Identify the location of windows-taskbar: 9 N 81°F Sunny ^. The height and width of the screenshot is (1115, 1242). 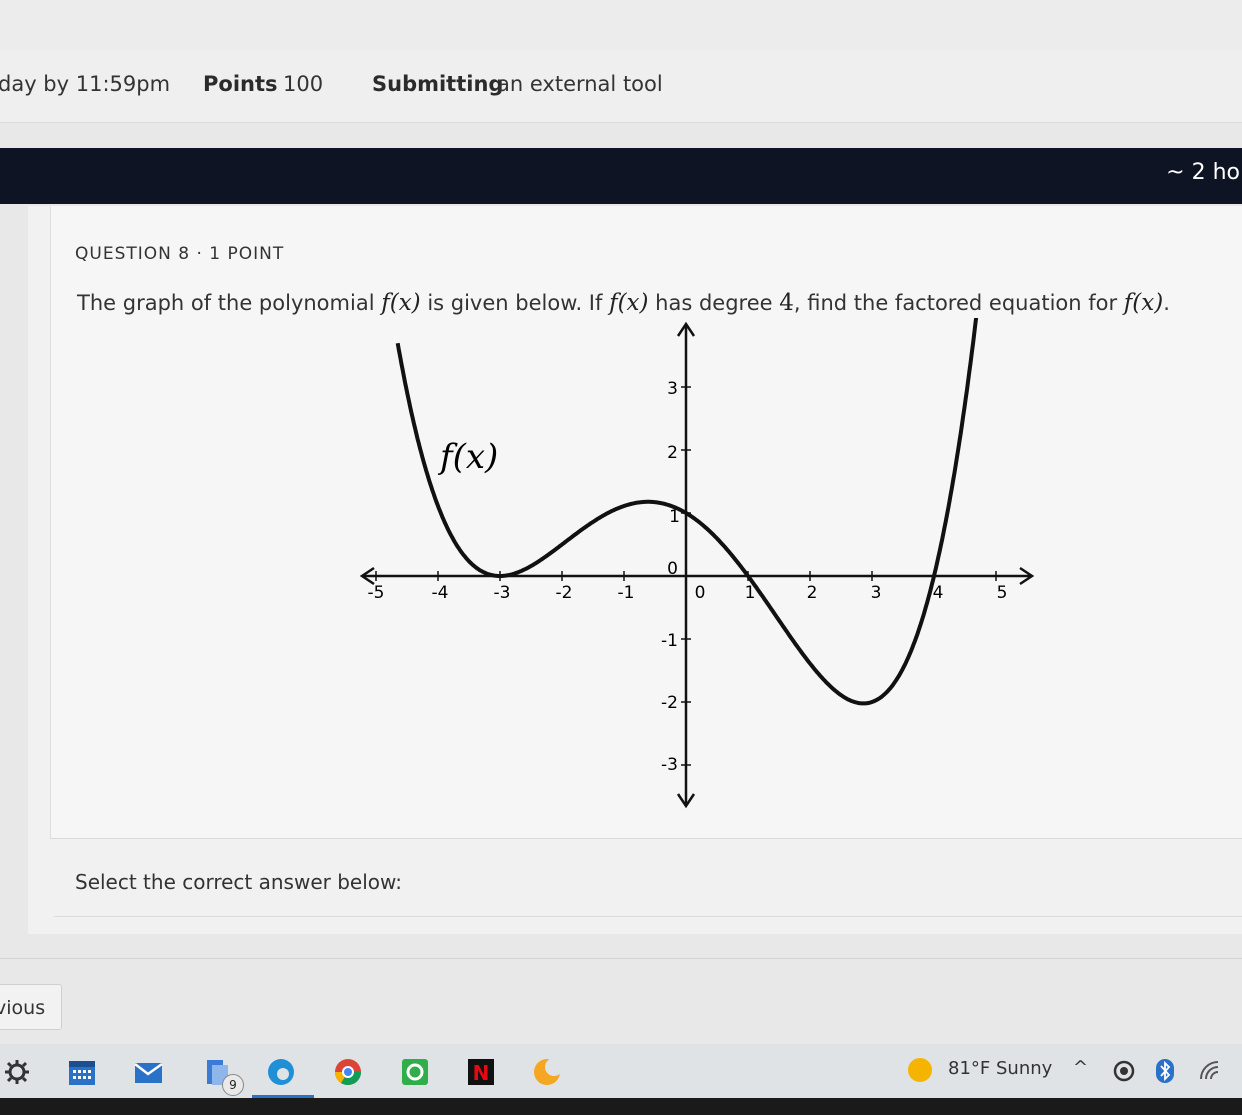
(621, 1071).